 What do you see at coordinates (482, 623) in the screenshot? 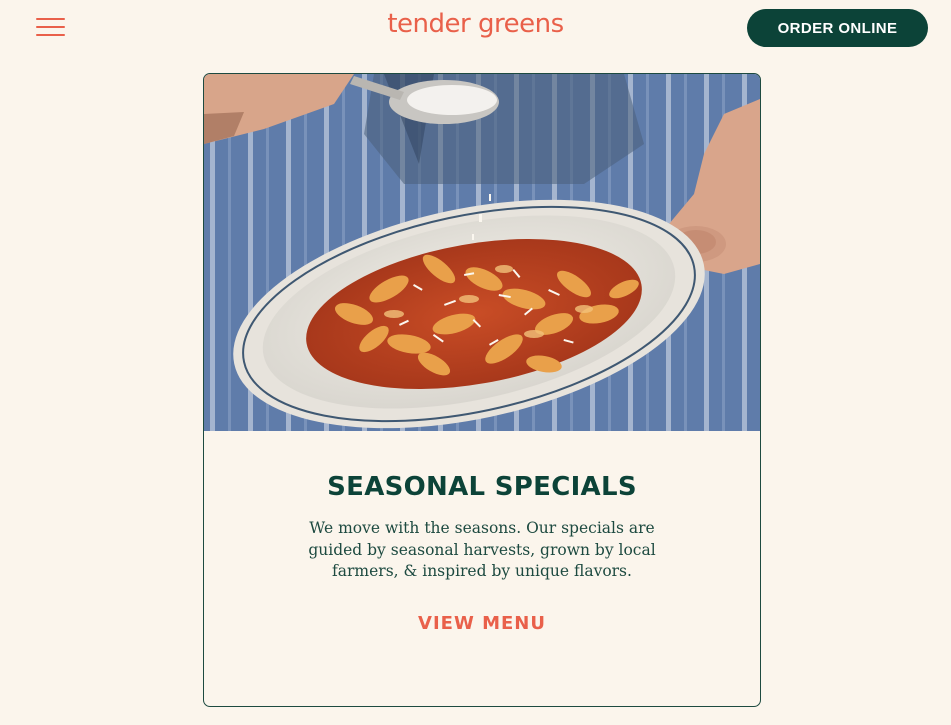
I see `view-menu-link: VIEW MENU` at bounding box center [482, 623].